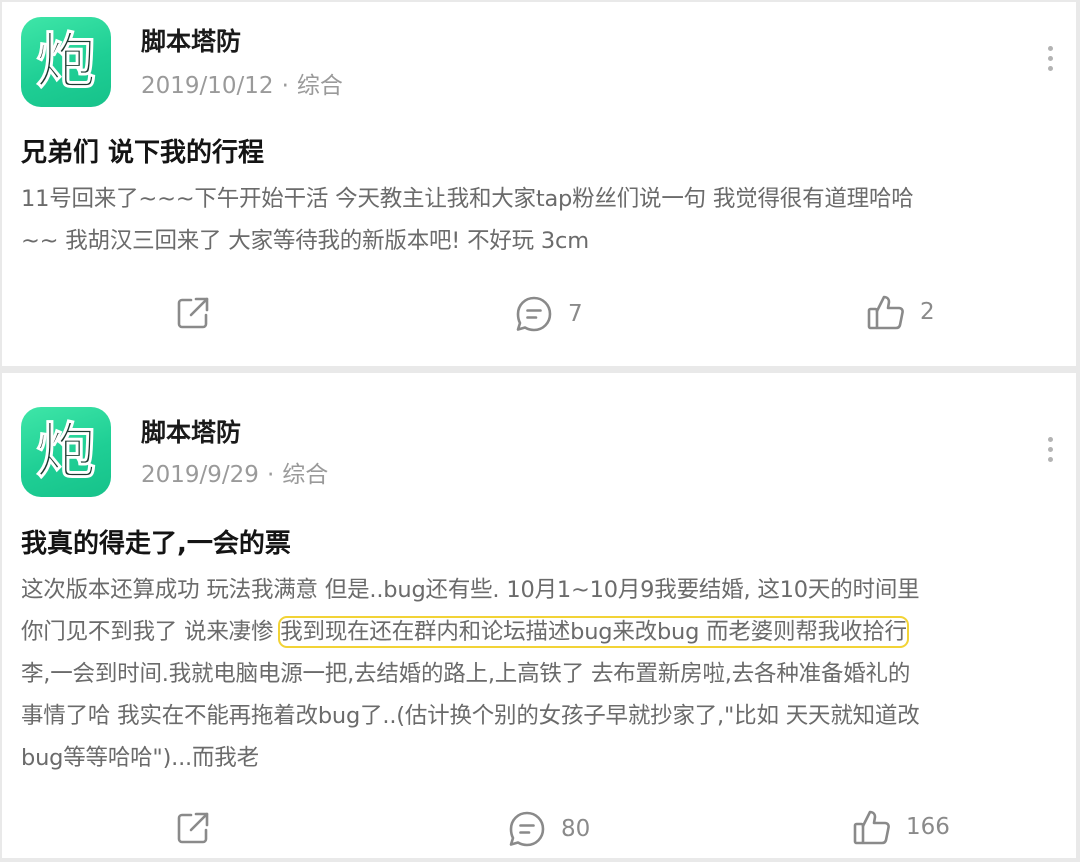 Image resolution: width=1080 pixels, height=862 pixels. I want to click on like-button: 2, so click(900, 312).